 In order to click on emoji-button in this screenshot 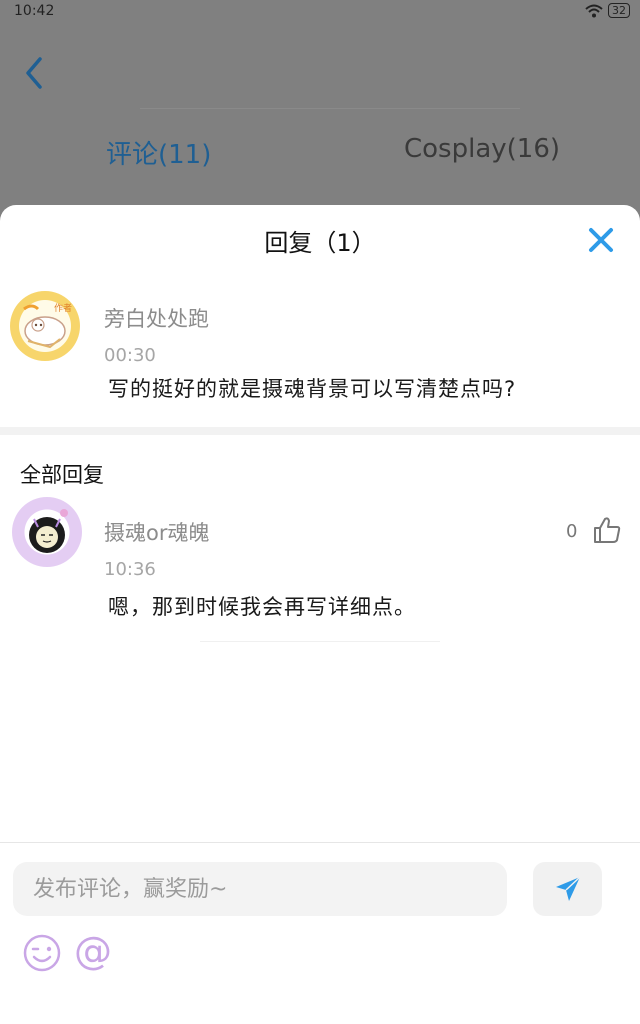, I will do `click(42, 953)`.